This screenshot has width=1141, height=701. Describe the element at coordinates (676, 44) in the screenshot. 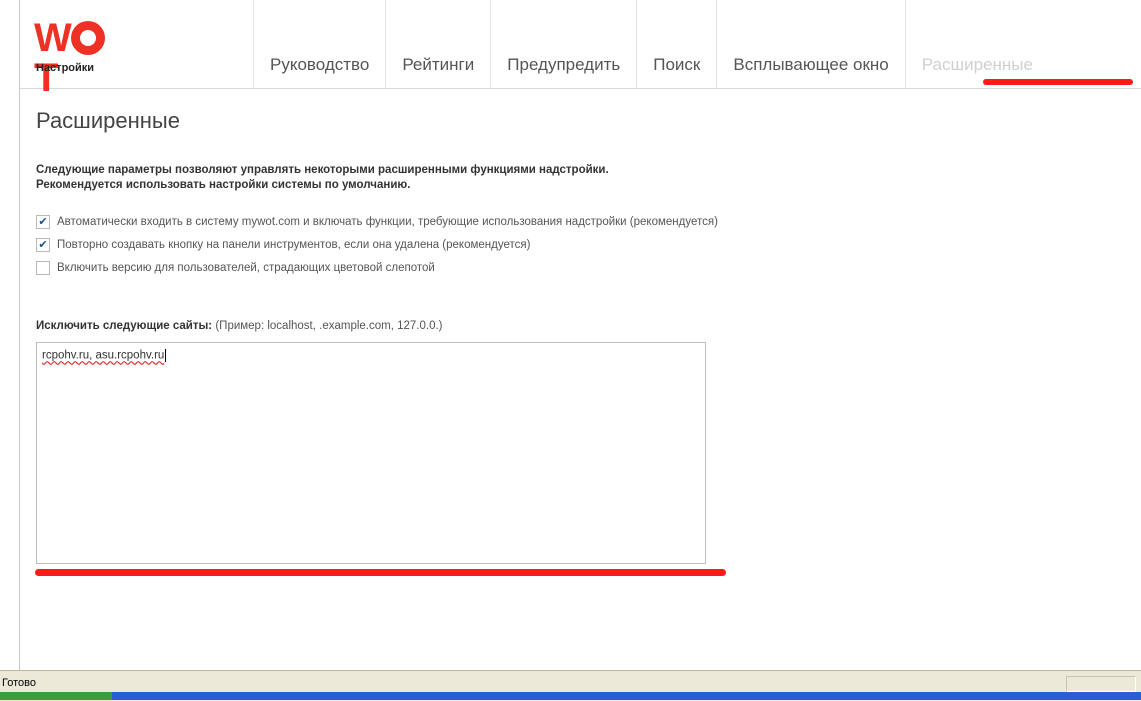

I see `tab-search: Поиск` at that location.